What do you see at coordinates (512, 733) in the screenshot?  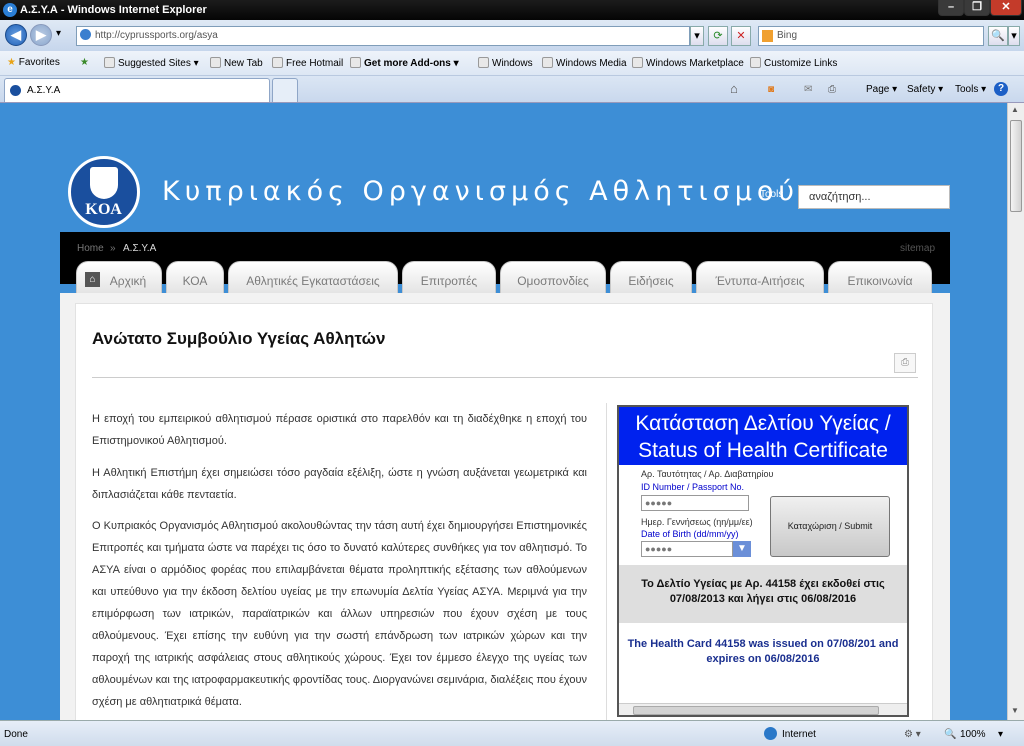 I see `status-bar: Done Internet ⚙ ▾ 🔍 100% ▾` at bounding box center [512, 733].